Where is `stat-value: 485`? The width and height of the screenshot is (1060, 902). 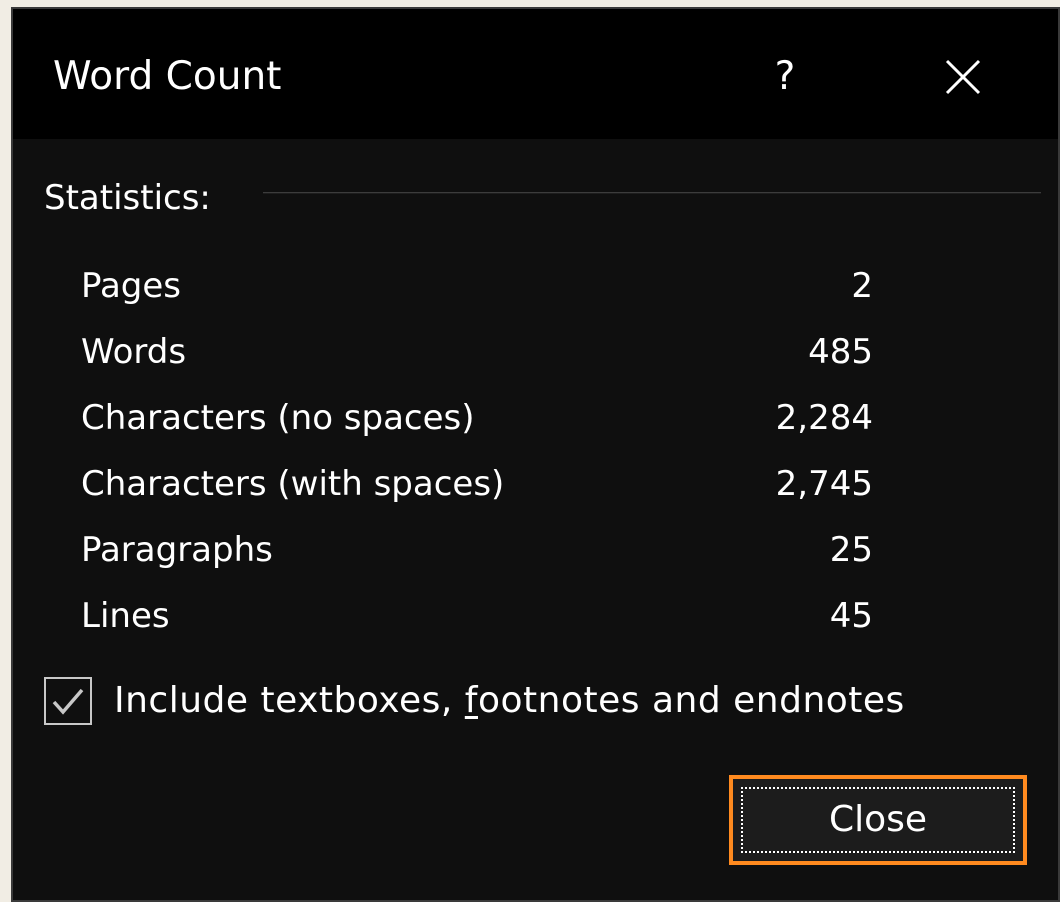 stat-value: 485 is located at coordinates (840, 352).